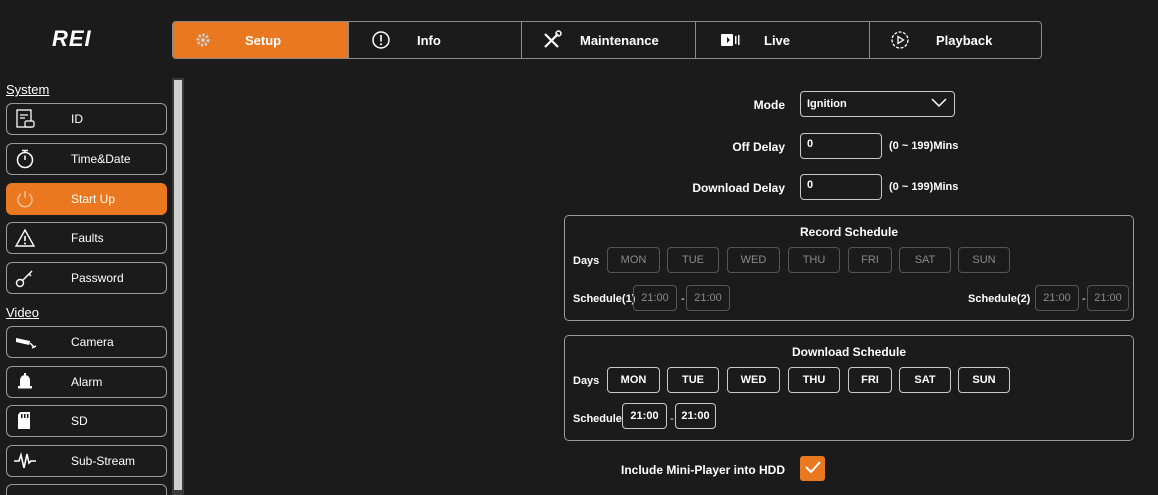 This screenshot has height=495, width=1158. I want to click on record-schedule1-end: 21:00, so click(708, 298).